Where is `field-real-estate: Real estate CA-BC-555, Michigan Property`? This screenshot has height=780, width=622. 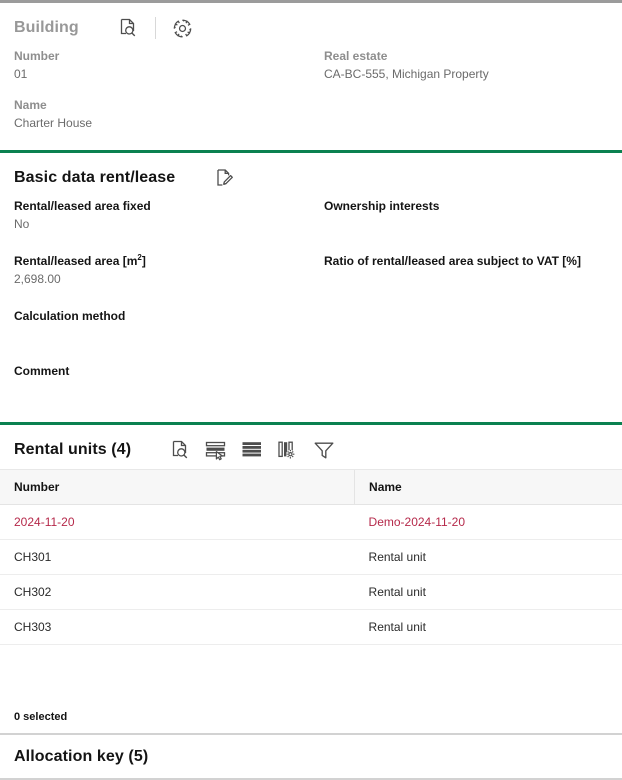
field-real-estate: Real estate CA-BC-555, Michigan Property is located at coordinates (459, 65).